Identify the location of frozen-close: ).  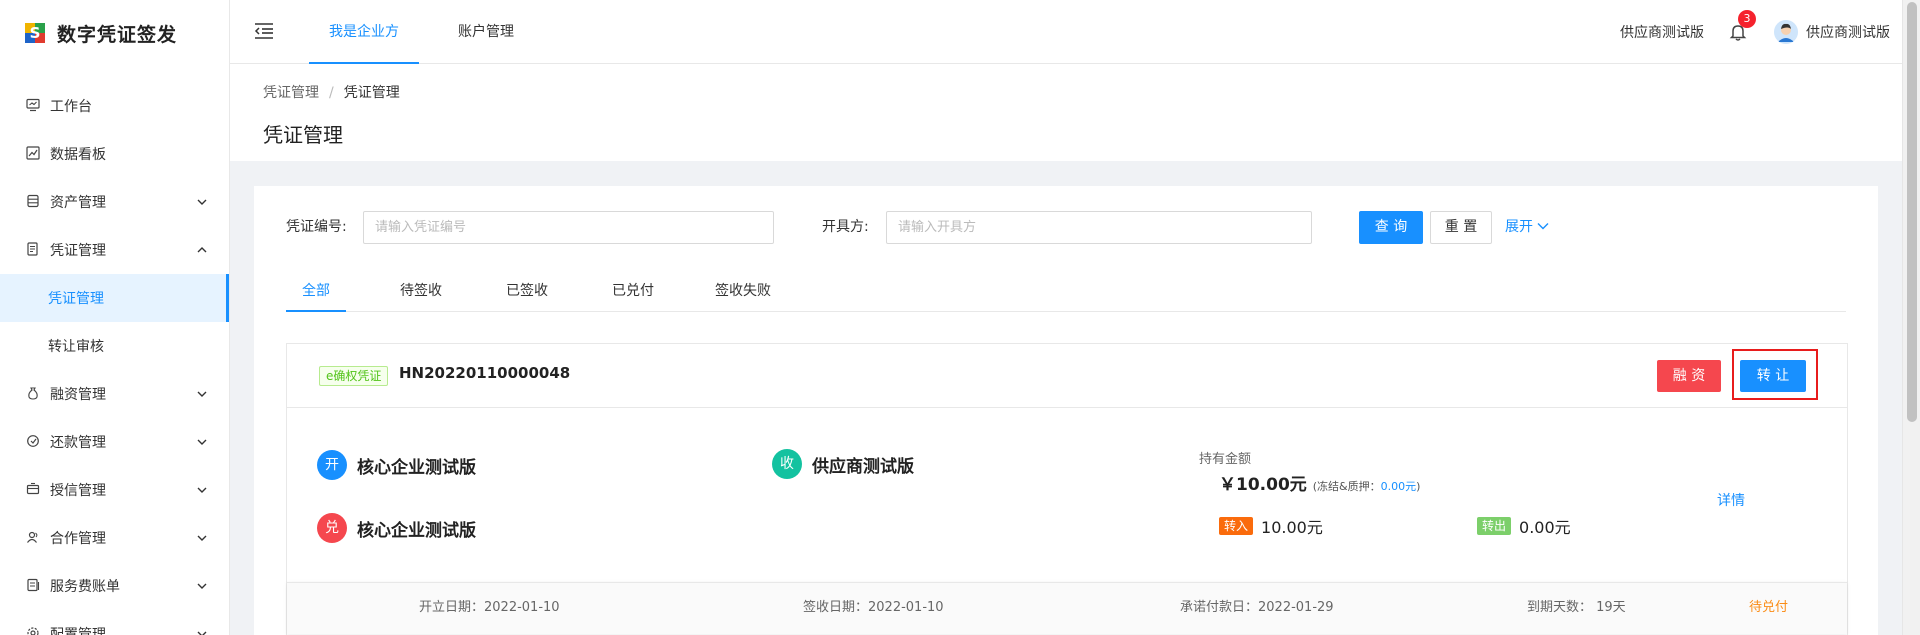
(1418, 486).